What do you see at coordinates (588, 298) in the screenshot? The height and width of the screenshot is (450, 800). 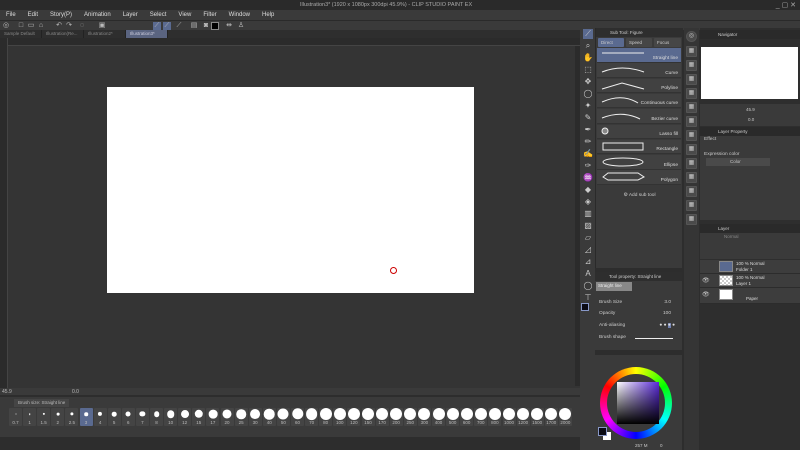 I see `correct-line-icon: ⊤` at bounding box center [588, 298].